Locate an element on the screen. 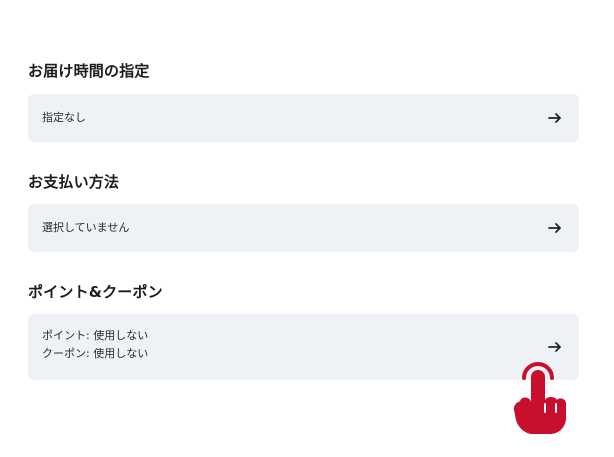 The width and height of the screenshot is (614, 457). points-coupons-heading: ポイント&クーポン is located at coordinates (95, 292).